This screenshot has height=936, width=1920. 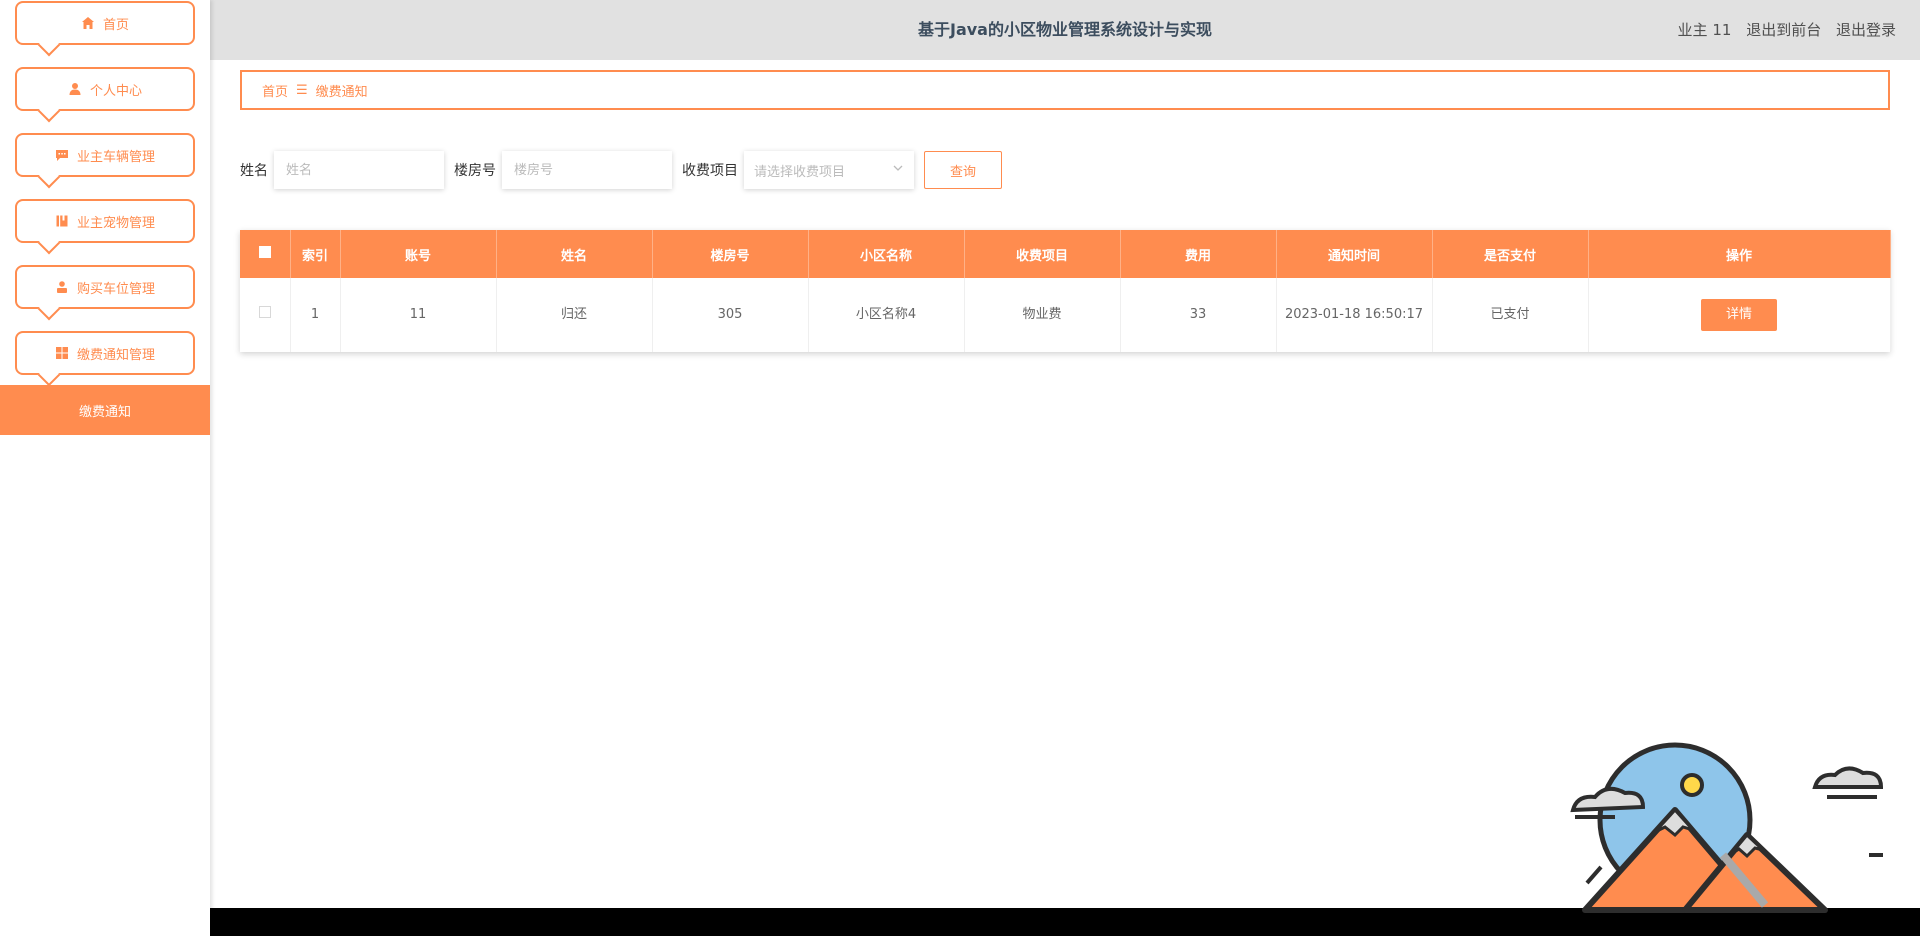 I want to click on sidebar-item-parking: 购买车位管理, so click(x=105, y=287).